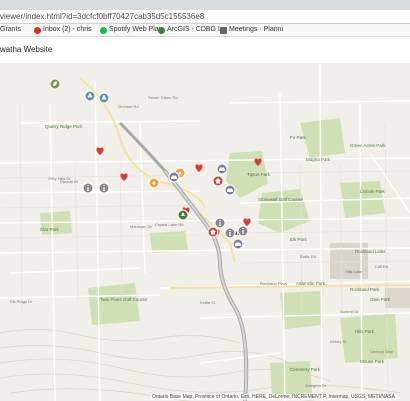 This screenshot has width=410, height=401. What do you see at coordinates (205, 50) in the screenshot?
I see `app-header: watha Website` at bounding box center [205, 50].